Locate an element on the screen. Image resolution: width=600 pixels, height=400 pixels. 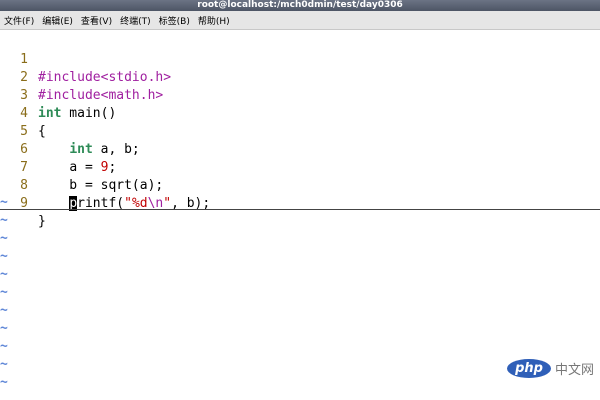
menubar: 文件(F) 编辑(E) 查看(V) 终端(T) 标签(B) 帮助(H) is located at coordinates (300, 20).